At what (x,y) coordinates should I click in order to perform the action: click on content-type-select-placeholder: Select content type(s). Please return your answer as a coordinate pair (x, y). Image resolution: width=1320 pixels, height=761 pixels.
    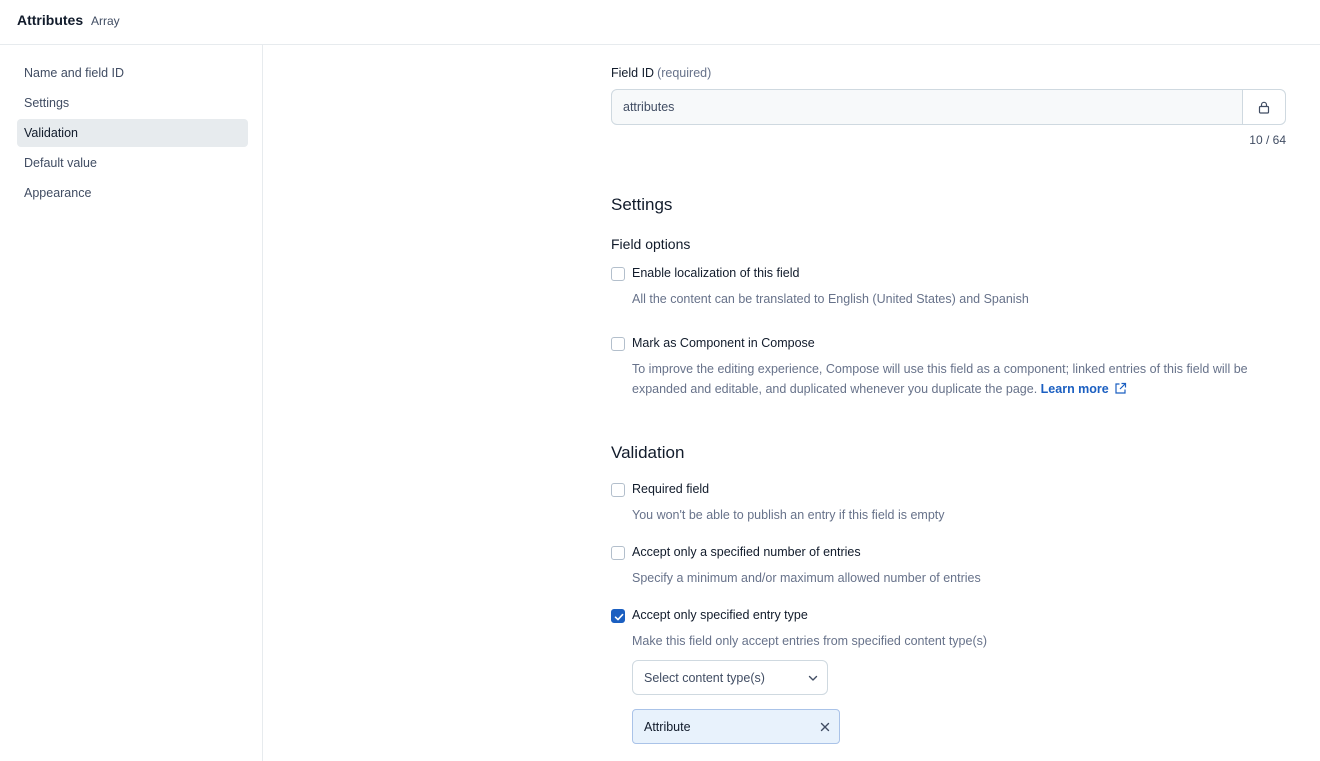
    Looking at the image, I should click on (704, 678).